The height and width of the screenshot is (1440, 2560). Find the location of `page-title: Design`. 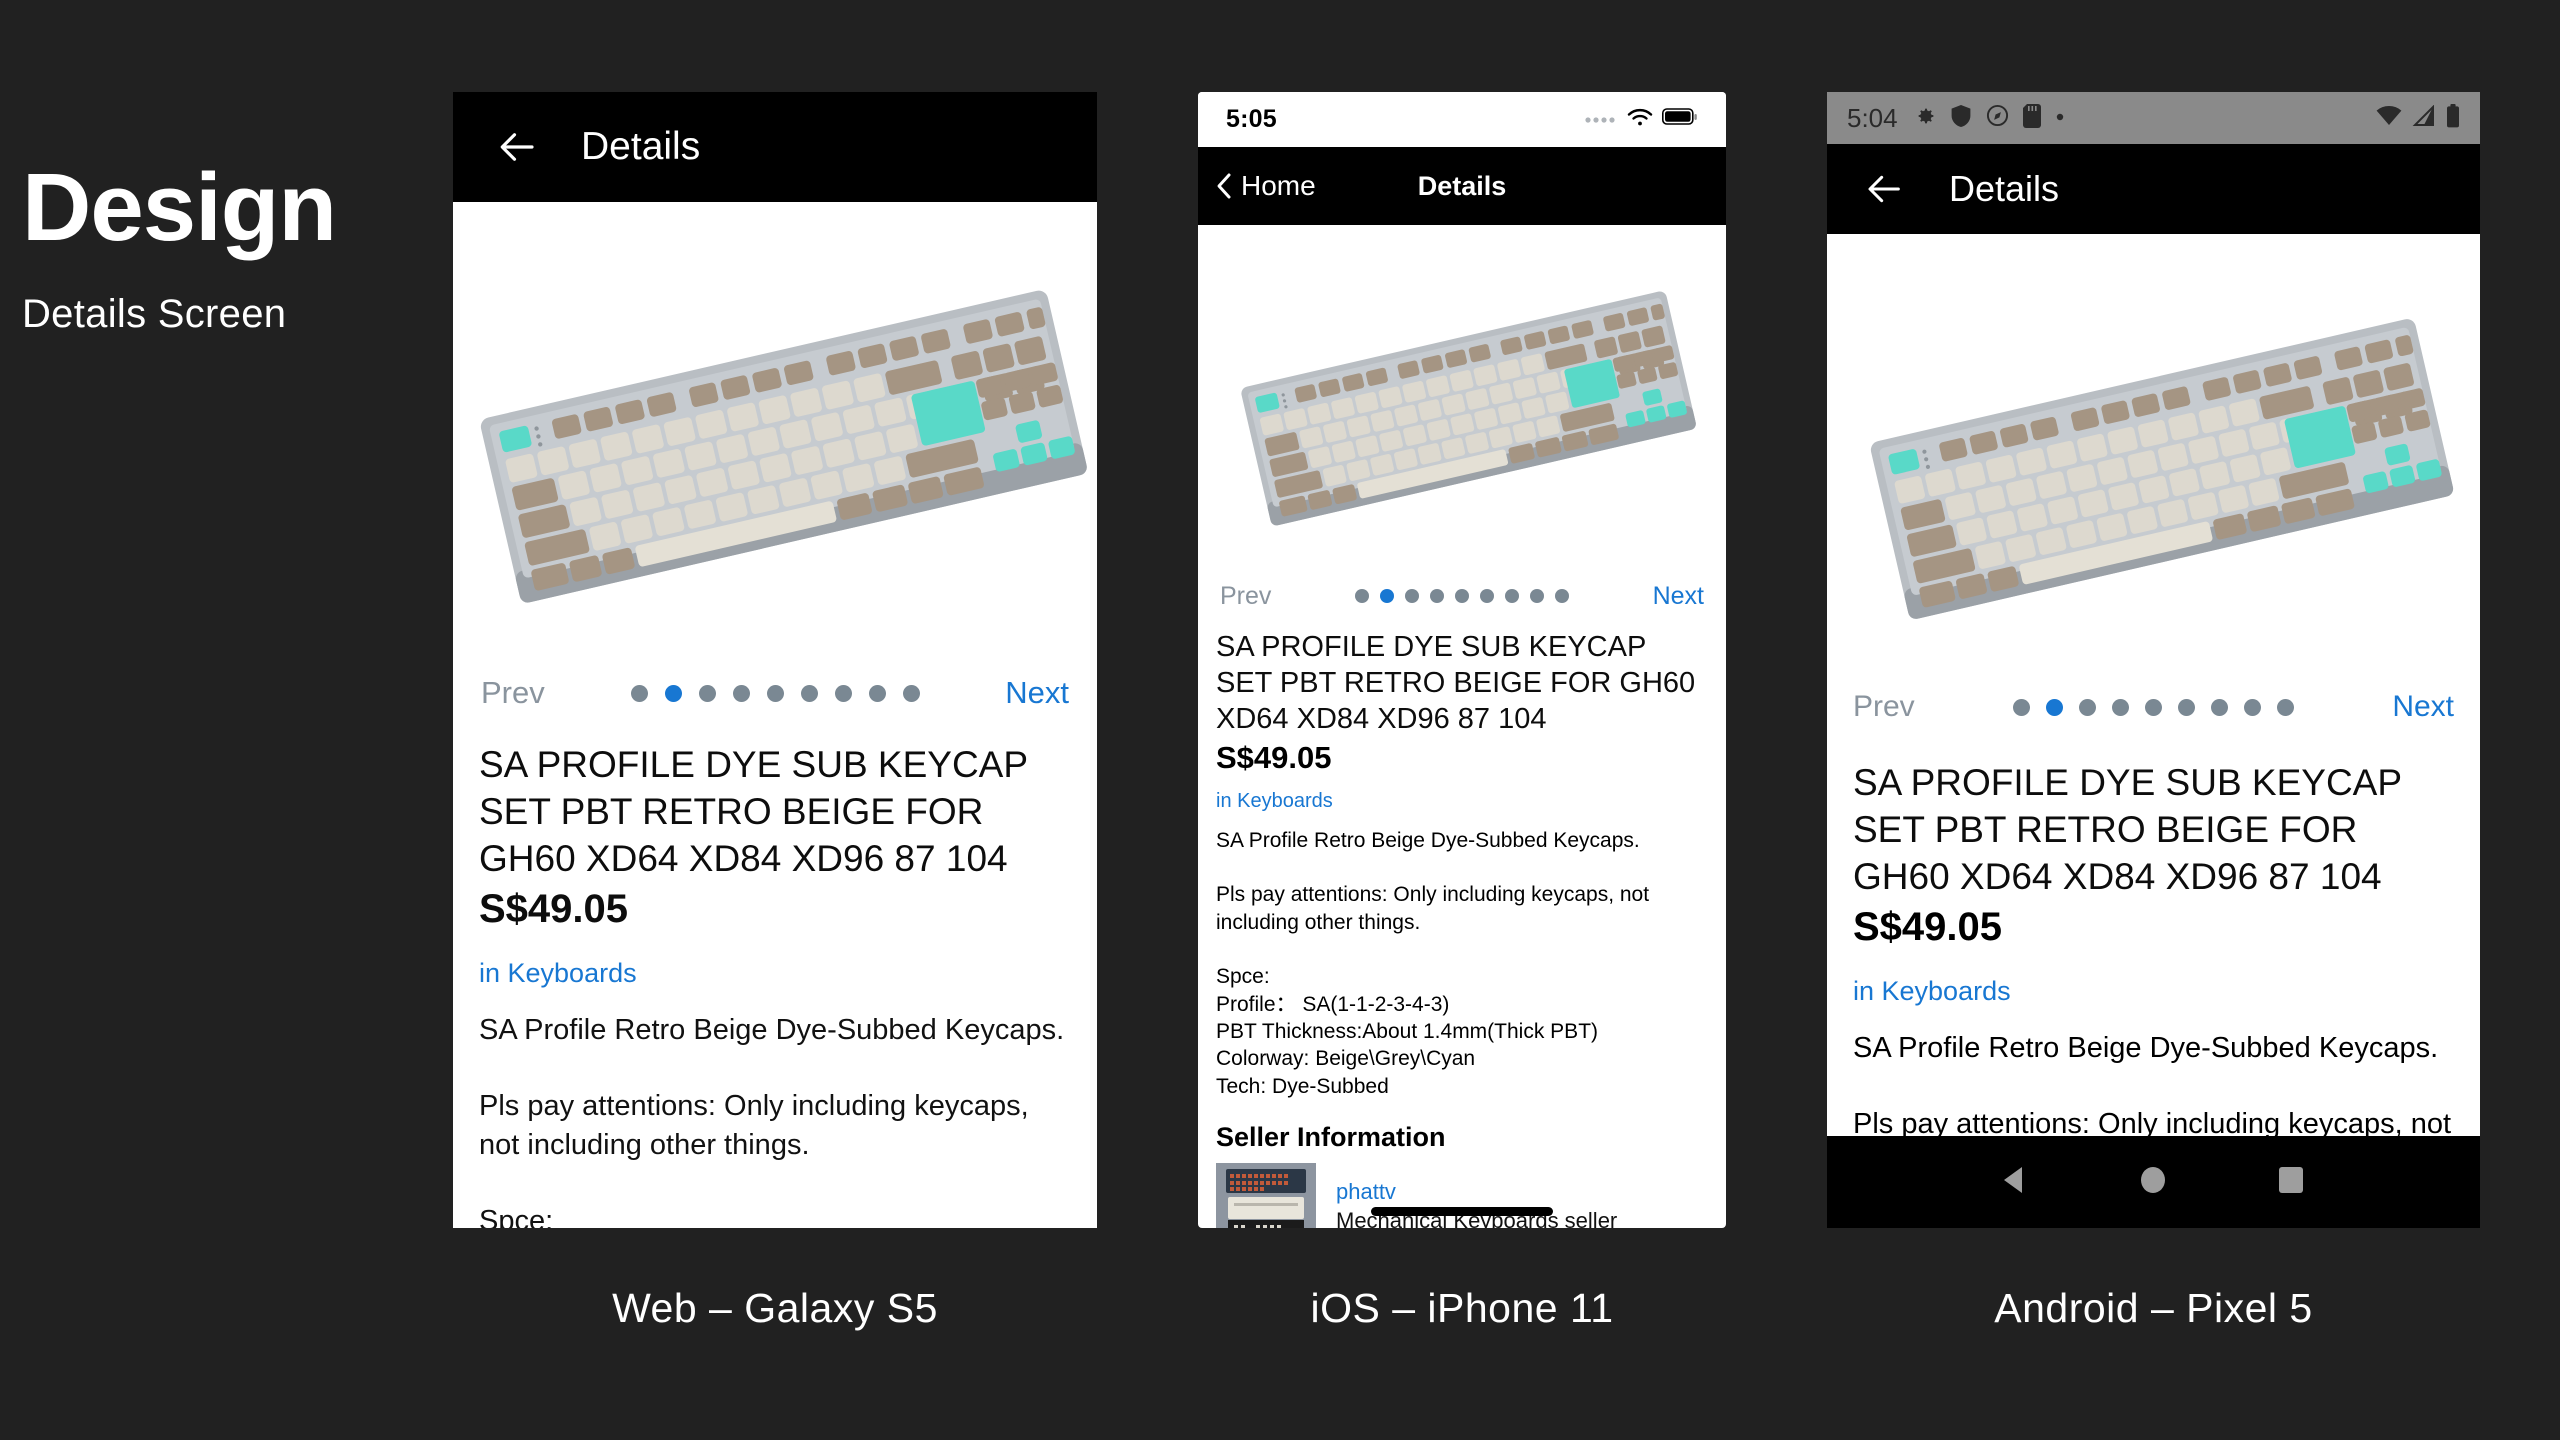

page-title: Design is located at coordinates (179, 207).